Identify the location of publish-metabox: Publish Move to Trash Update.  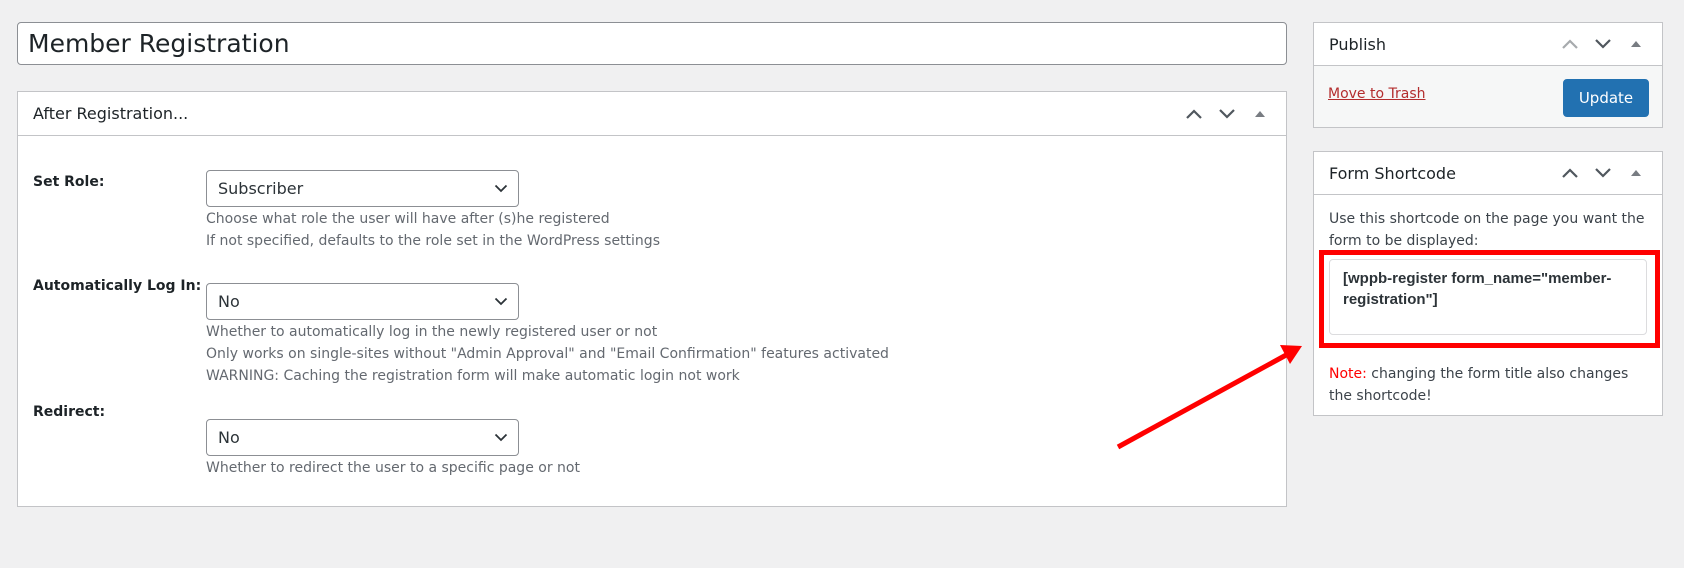
(1488, 75).